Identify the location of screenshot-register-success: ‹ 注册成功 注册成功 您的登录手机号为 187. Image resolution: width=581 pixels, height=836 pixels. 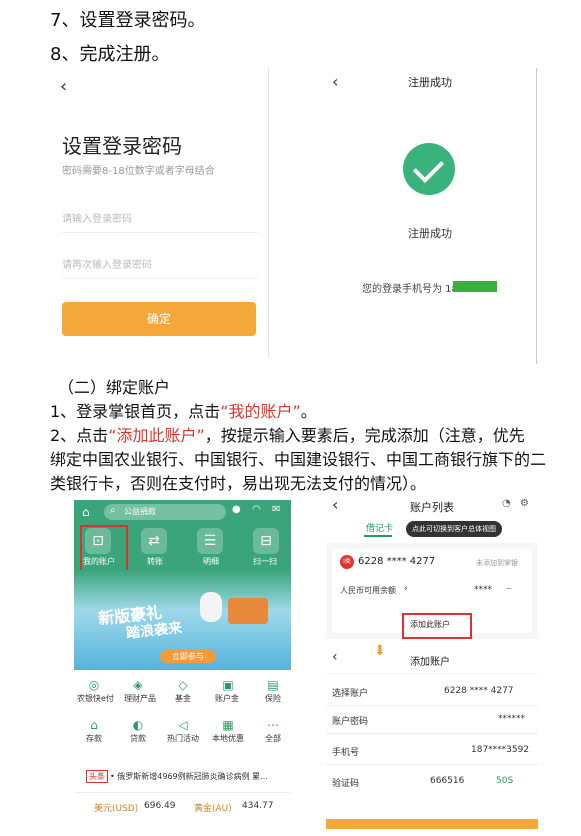
(430, 216).